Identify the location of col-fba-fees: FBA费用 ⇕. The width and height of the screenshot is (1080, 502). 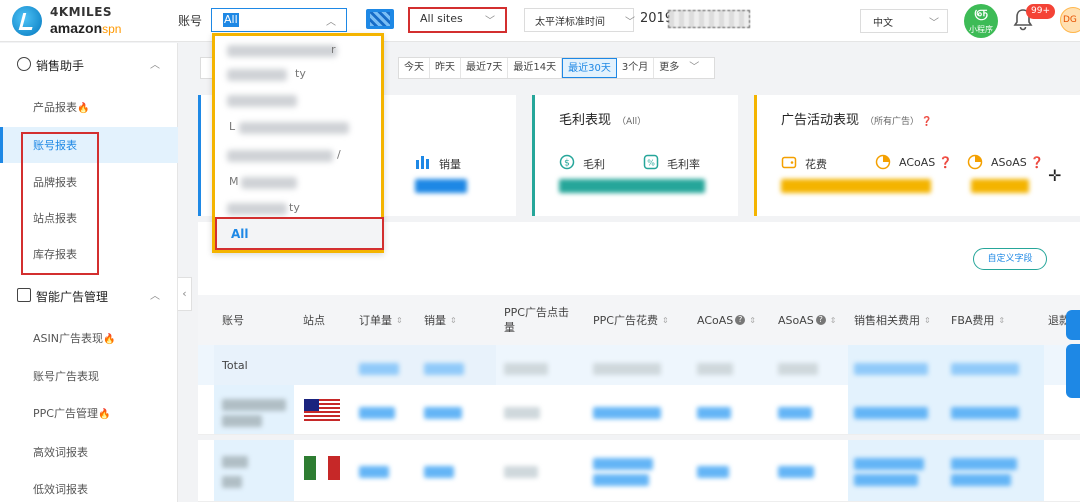
(978, 320).